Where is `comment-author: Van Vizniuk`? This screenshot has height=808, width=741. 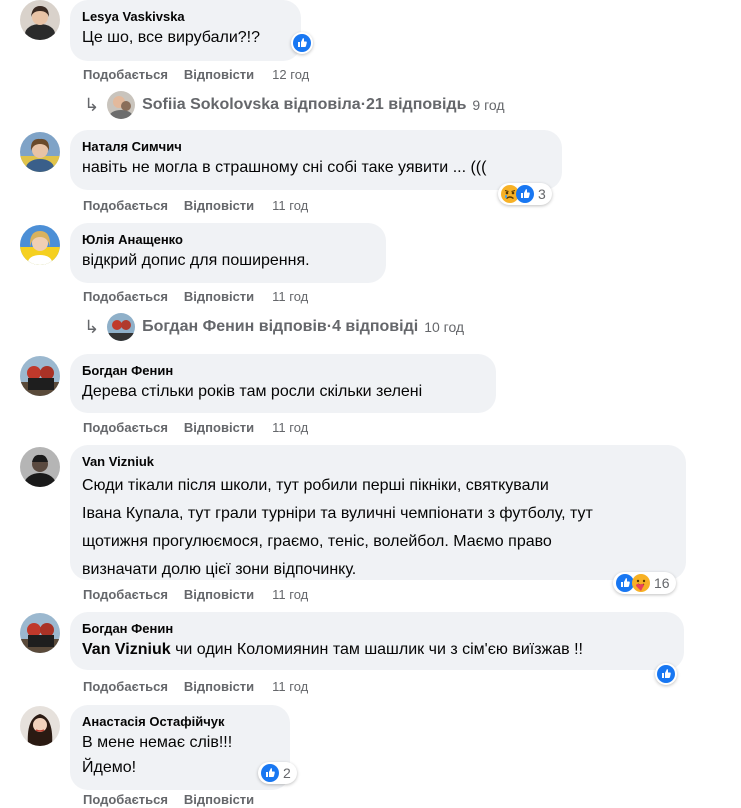 comment-author: Van Vizniuk is located at coordinates (378, 461).